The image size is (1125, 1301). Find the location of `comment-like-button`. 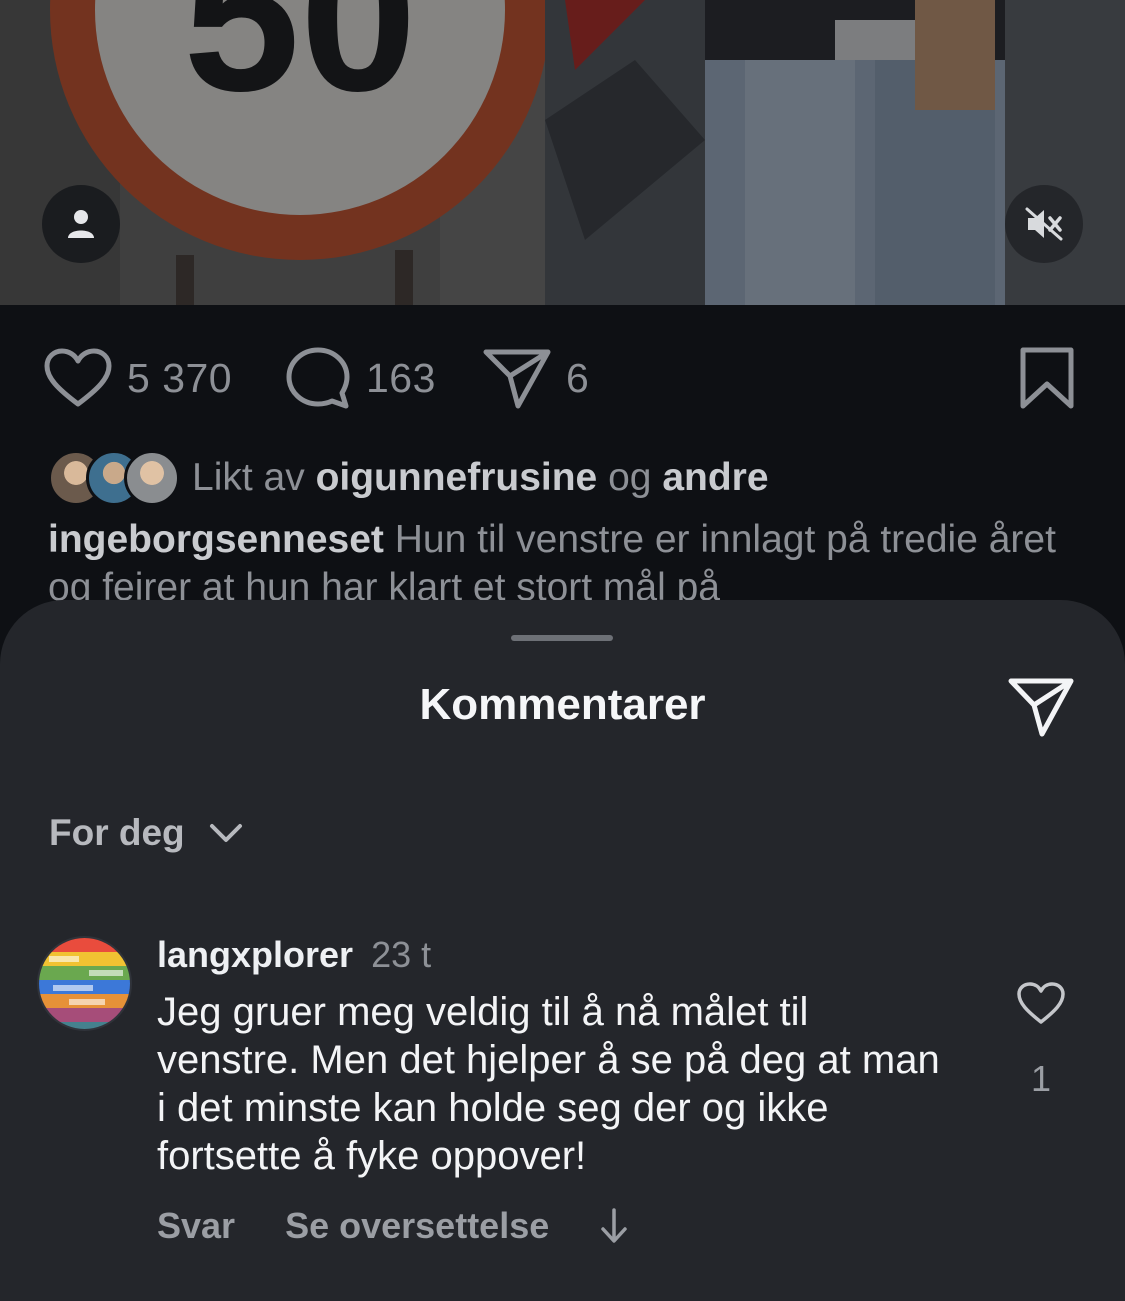

comment-like-button is located at coordinates (1041, 1003).